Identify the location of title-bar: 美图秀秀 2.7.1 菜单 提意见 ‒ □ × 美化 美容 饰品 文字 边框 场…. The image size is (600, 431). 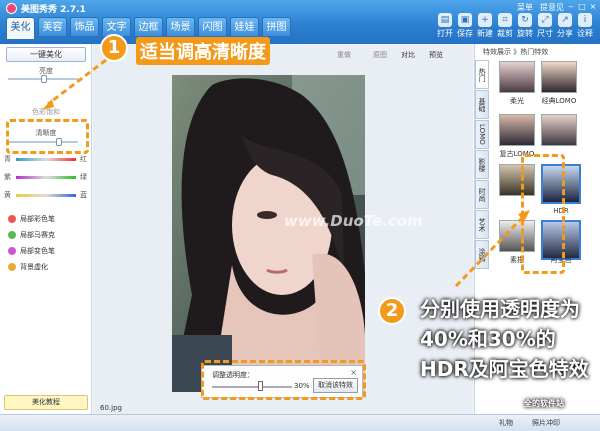
(300, 22).